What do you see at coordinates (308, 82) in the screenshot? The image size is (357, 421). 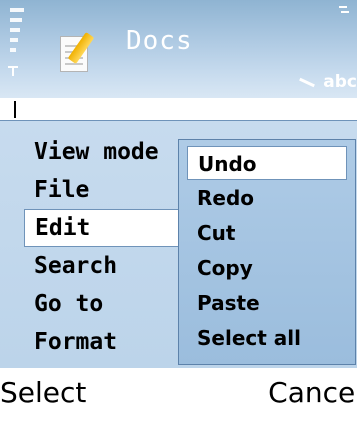 I see `pen-input-icon` at bounding box center [308, 82].